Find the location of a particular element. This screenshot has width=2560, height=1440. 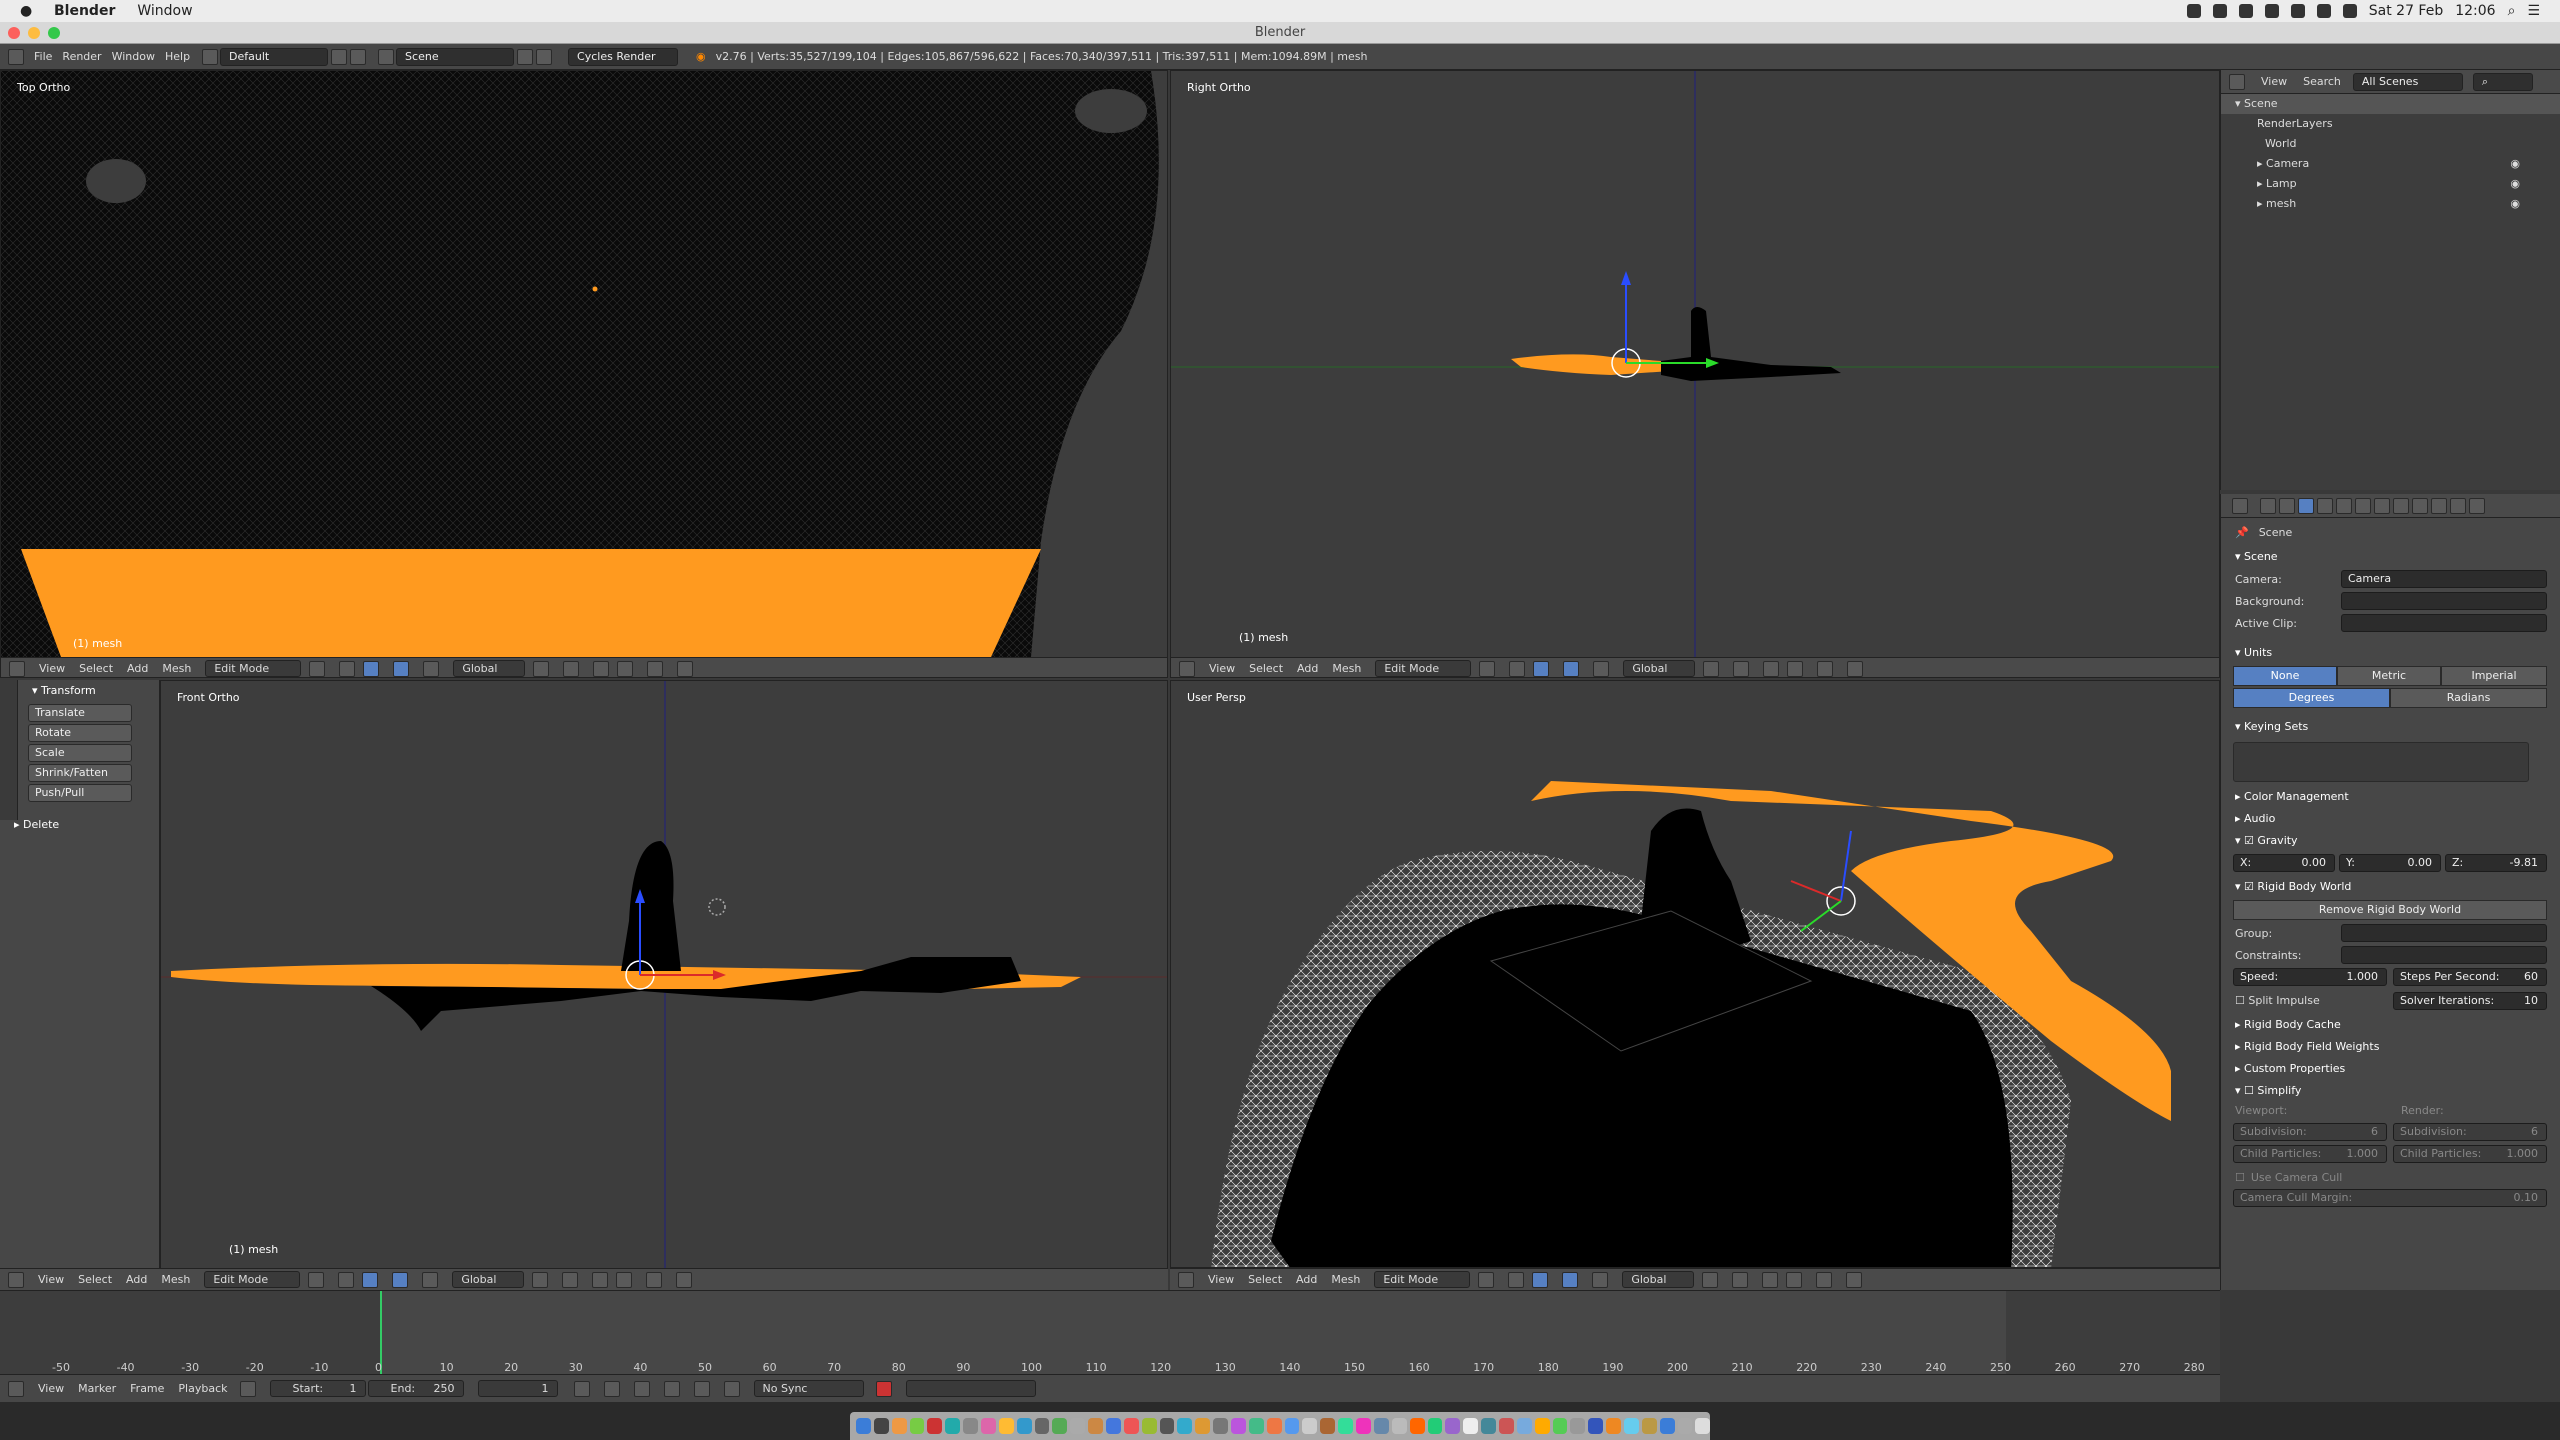

shading-icon is located at coordinates (316, 1279).